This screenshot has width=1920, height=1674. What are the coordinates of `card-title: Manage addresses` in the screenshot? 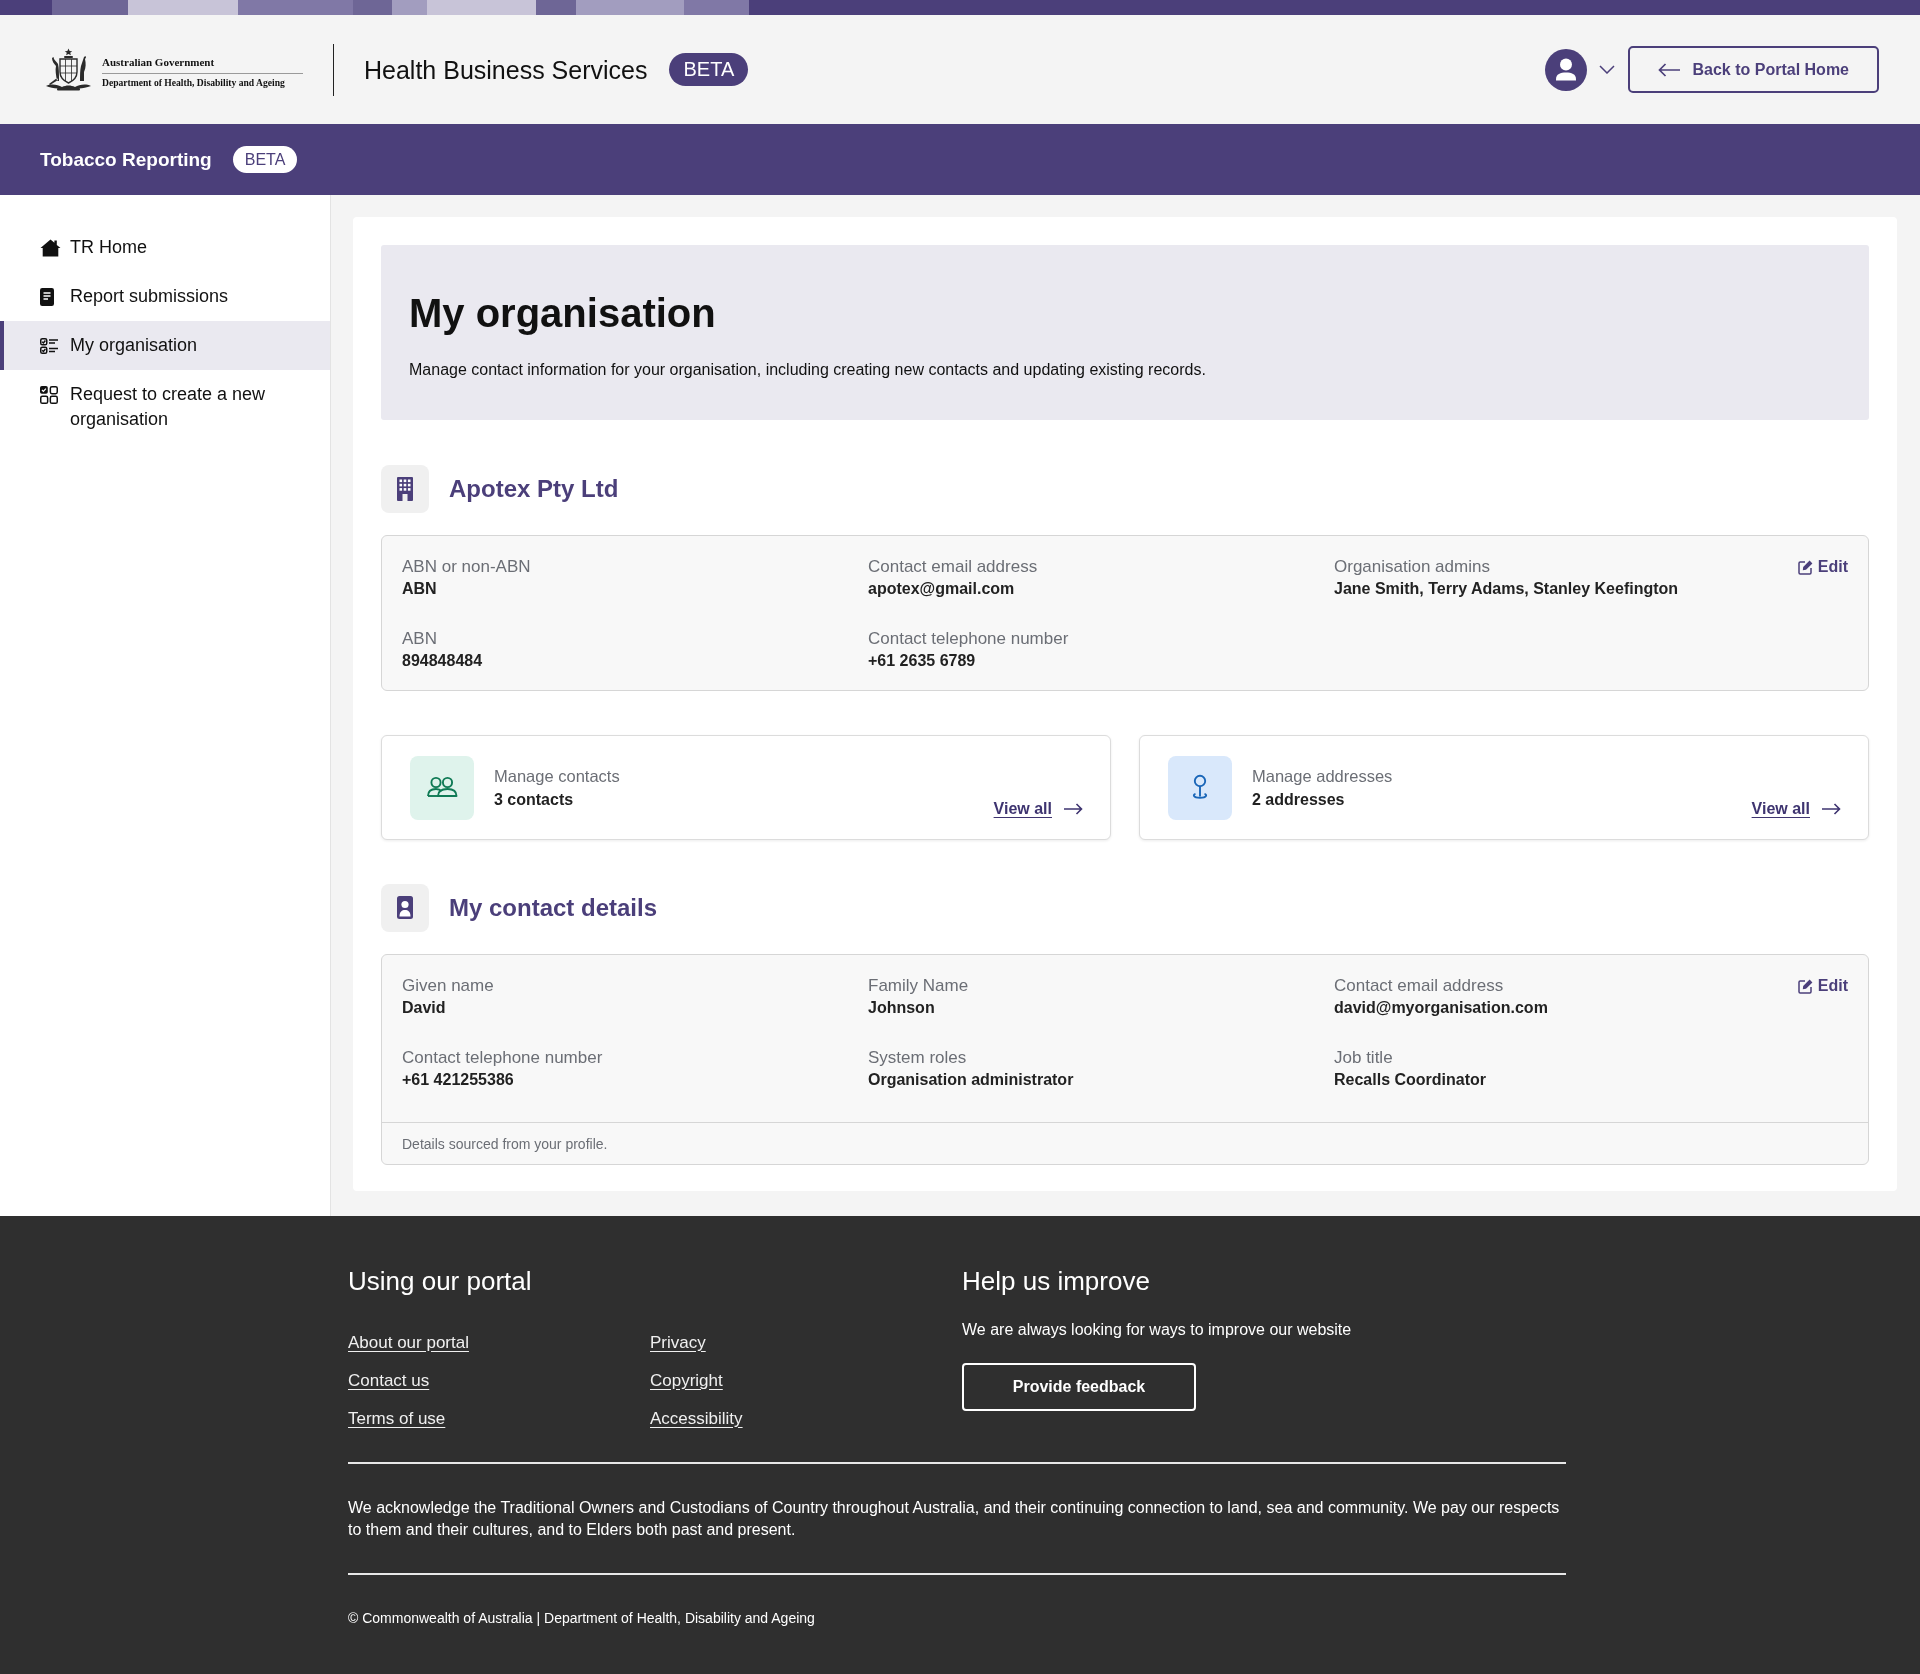 It's located at (1322, 776).